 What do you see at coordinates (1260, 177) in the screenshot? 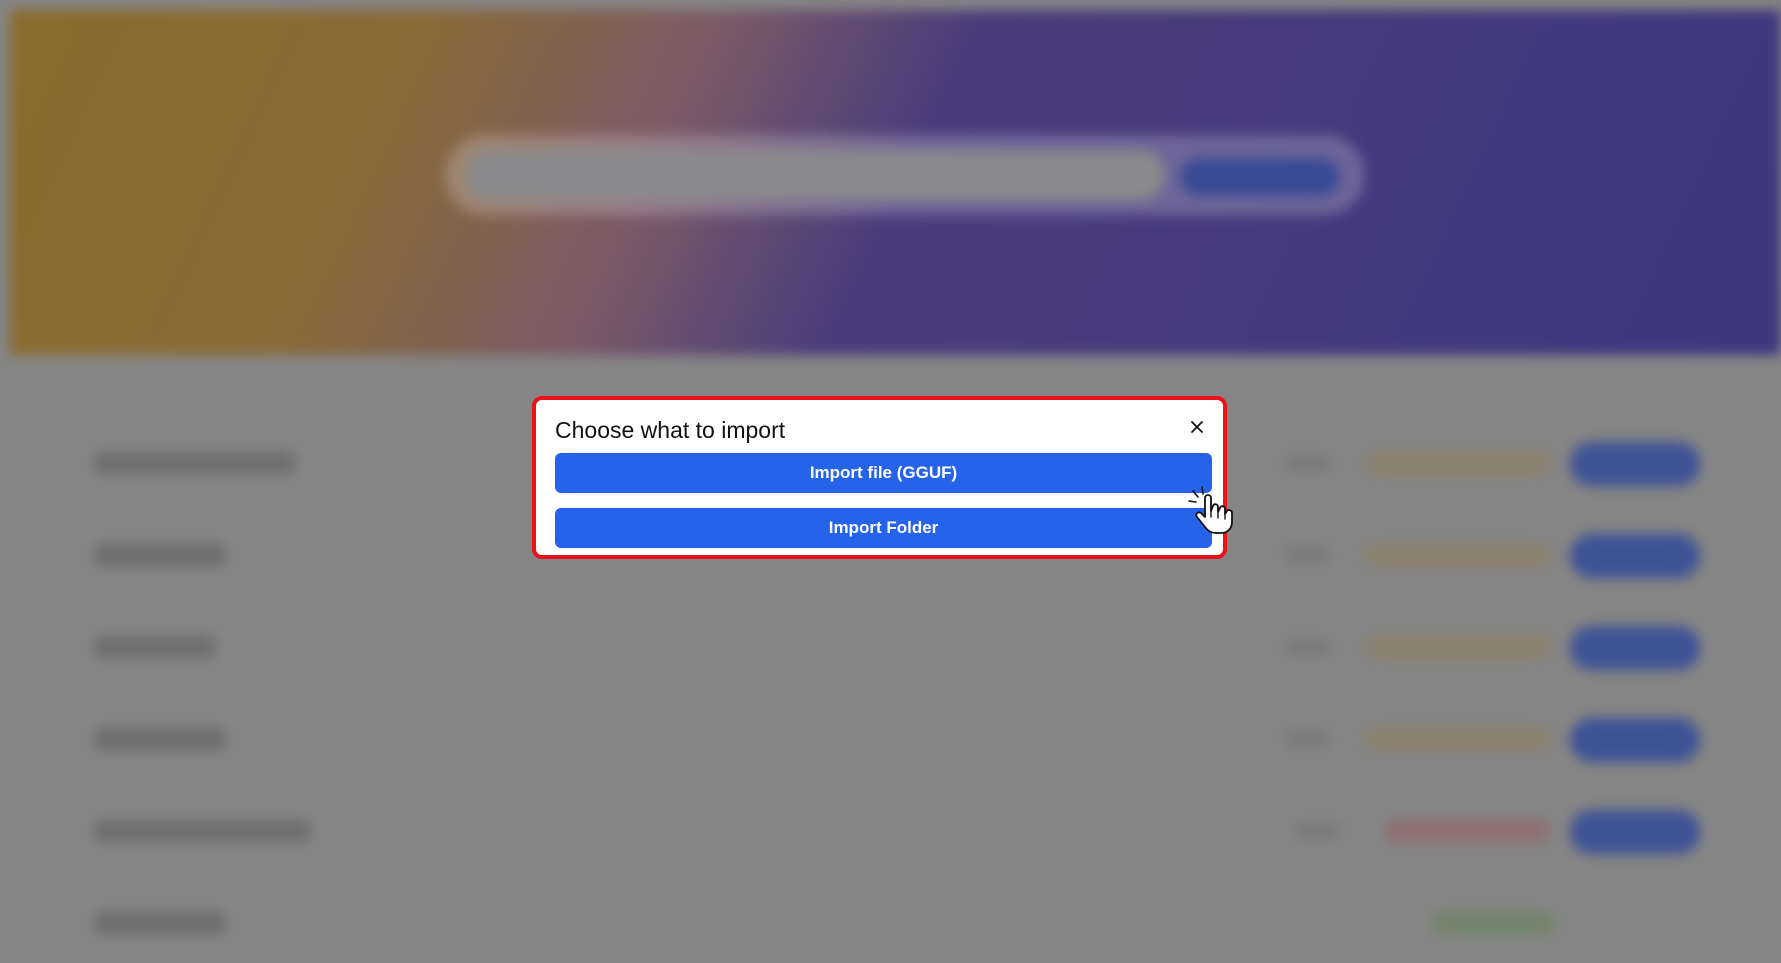
I see `search-button` at bounding box center [1260, 177].